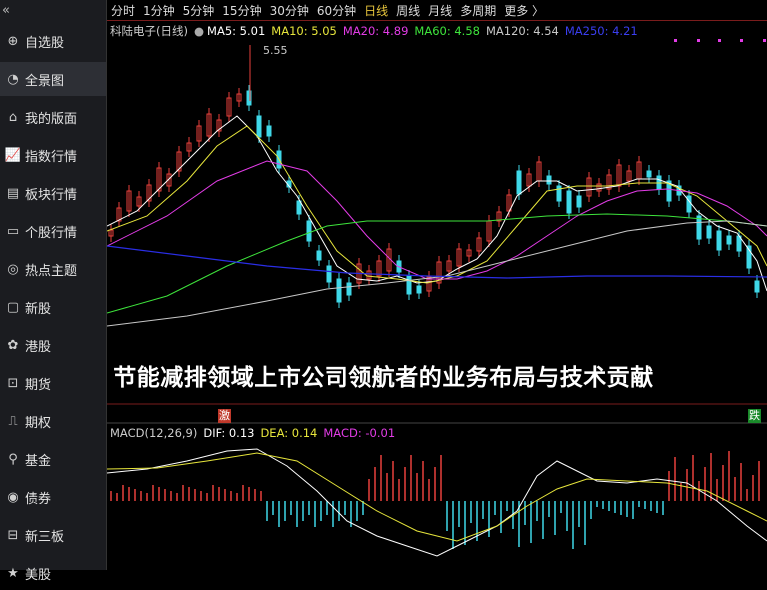 The width and height of the screenshot is (767, 590). Describe the element at coordinates (12, 11) in the screenshot. I see `double-chevron-left-icon: «` at that location.